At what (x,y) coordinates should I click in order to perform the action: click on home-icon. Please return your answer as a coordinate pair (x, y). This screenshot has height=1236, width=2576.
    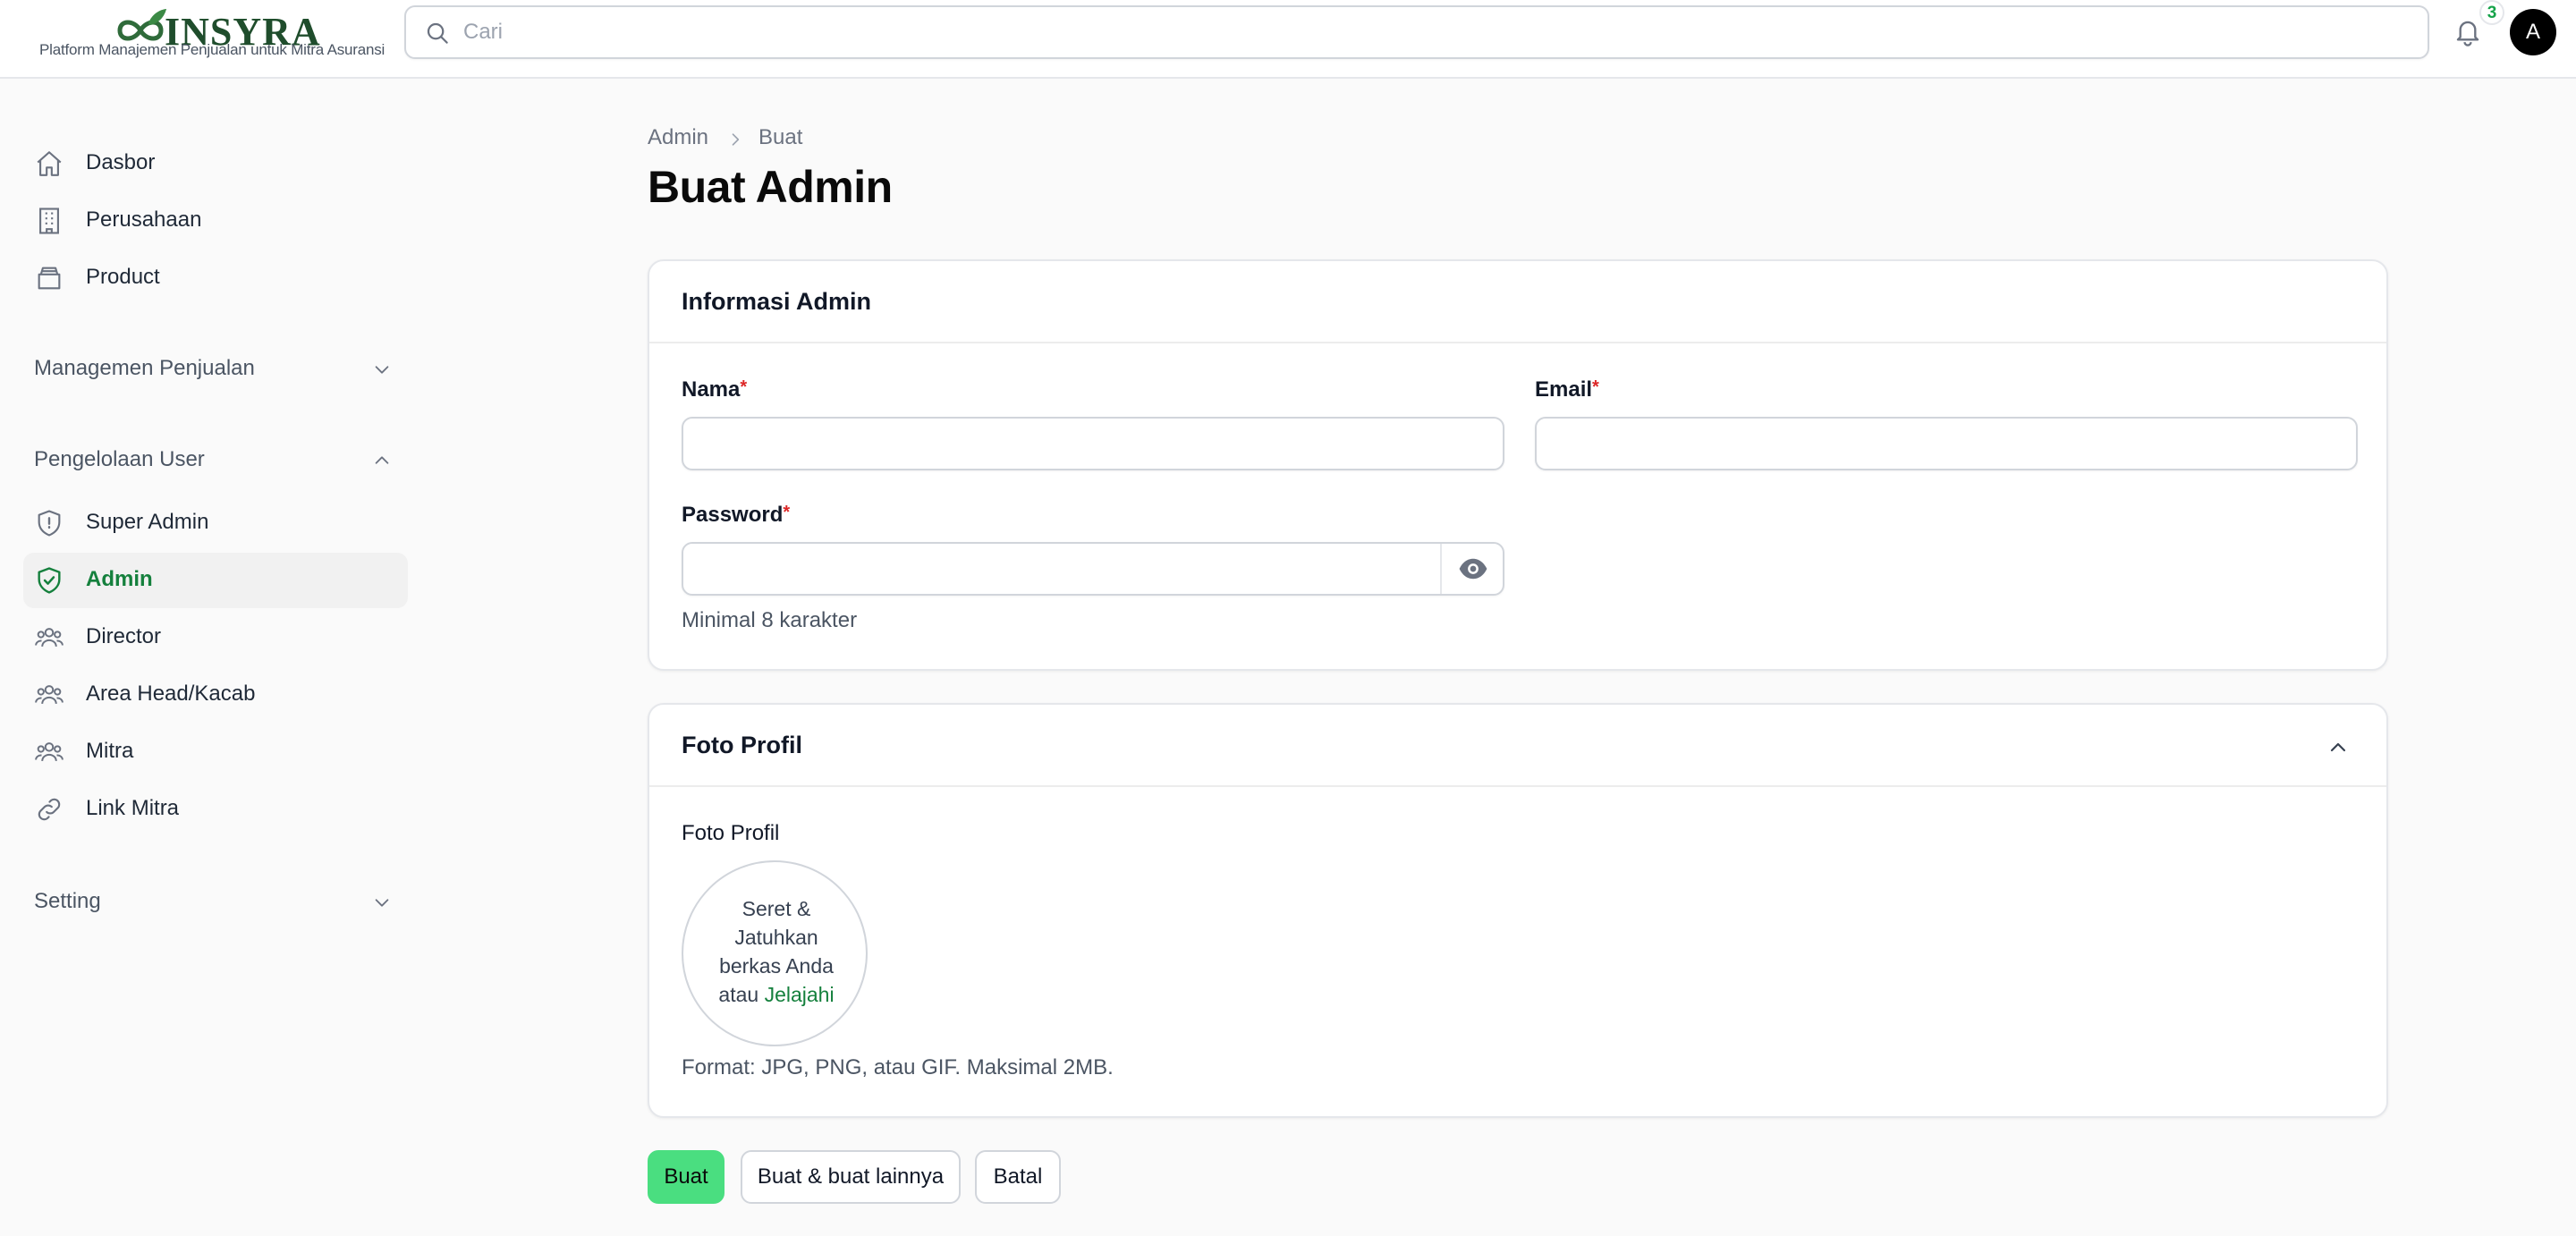
    Looking at the image, I should click on (49, 164).